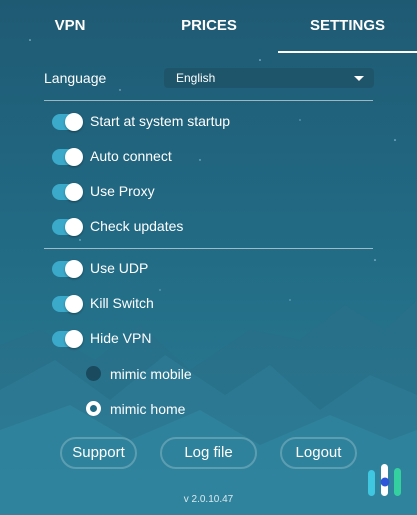  I want to click on tab-settings: SETTINGS, so click(347, 26).